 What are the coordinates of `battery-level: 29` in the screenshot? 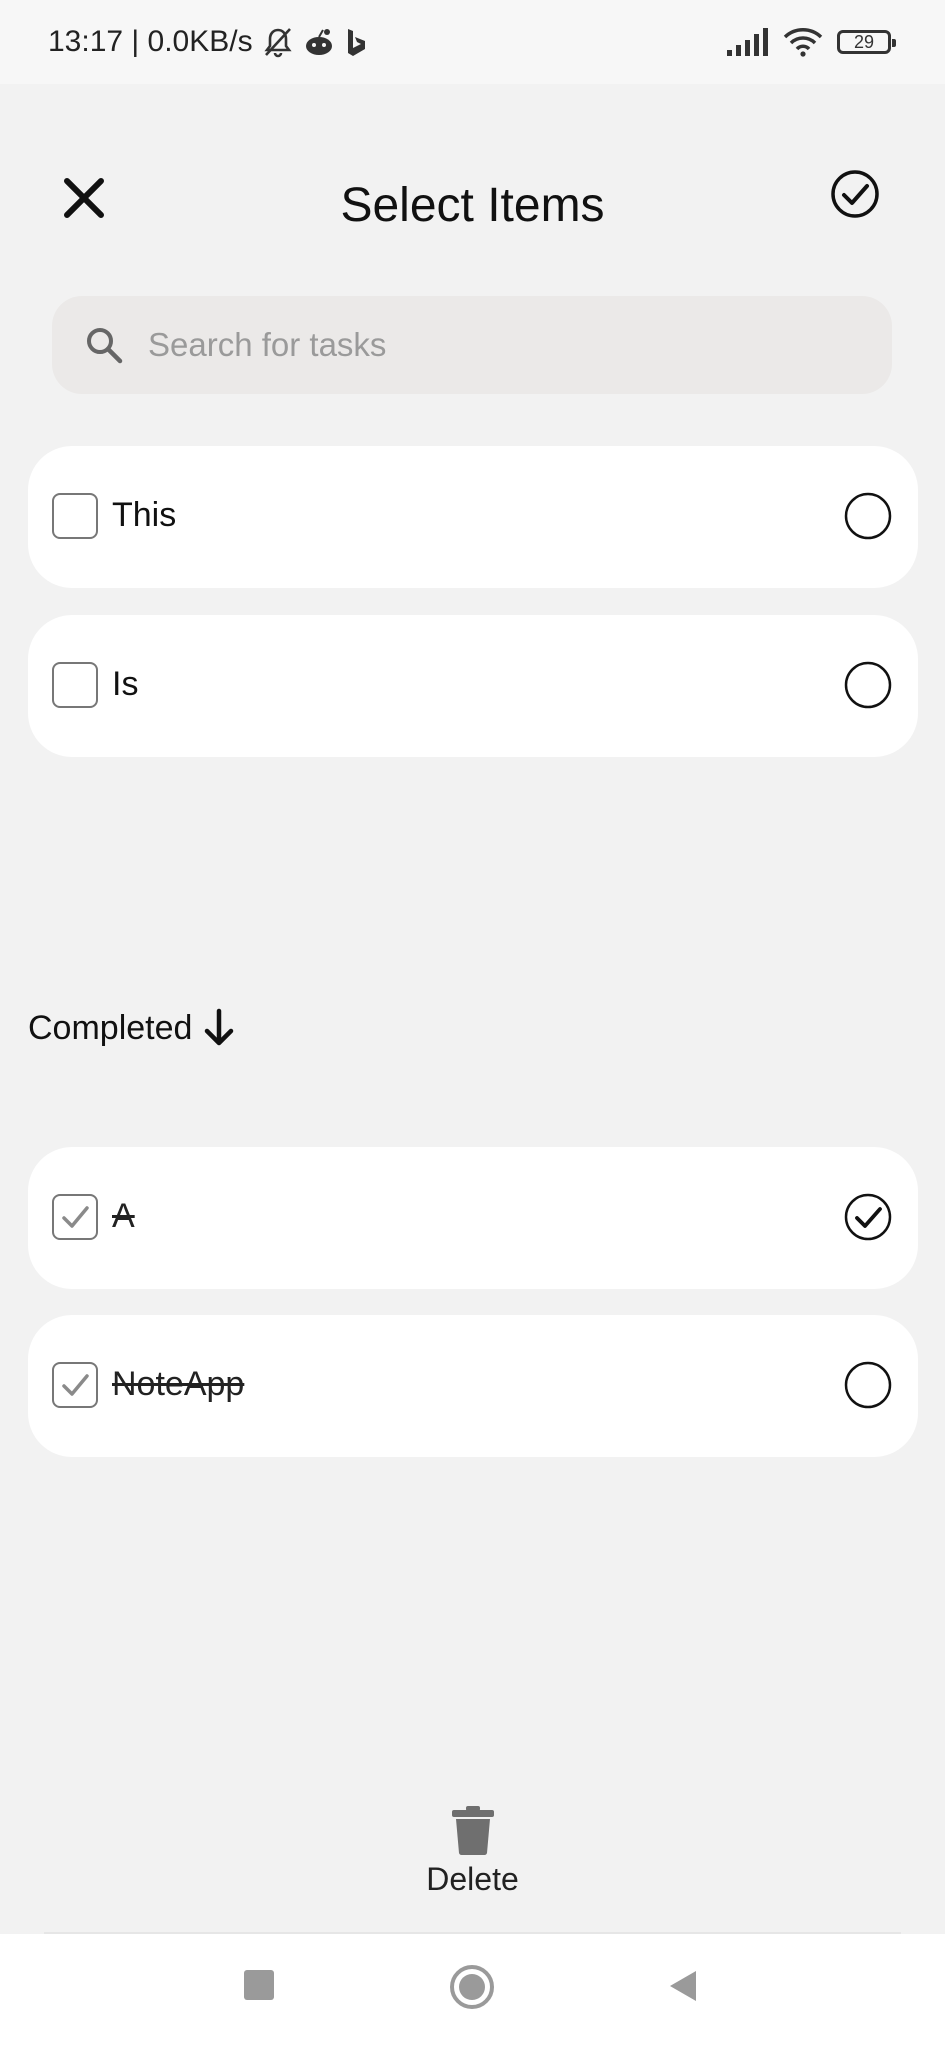 It's located at (864, 41).